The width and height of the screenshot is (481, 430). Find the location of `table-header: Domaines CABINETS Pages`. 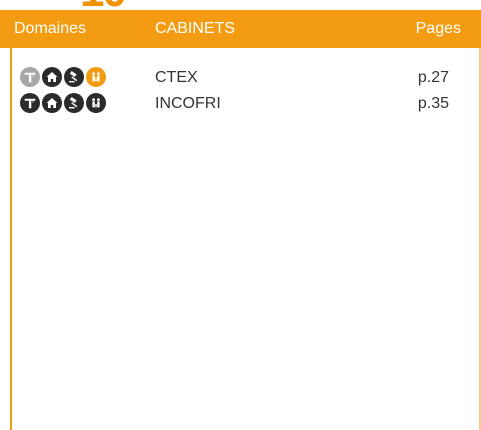

table-header: Domaines CABINETS Pages is located at coordinates (240, 29).